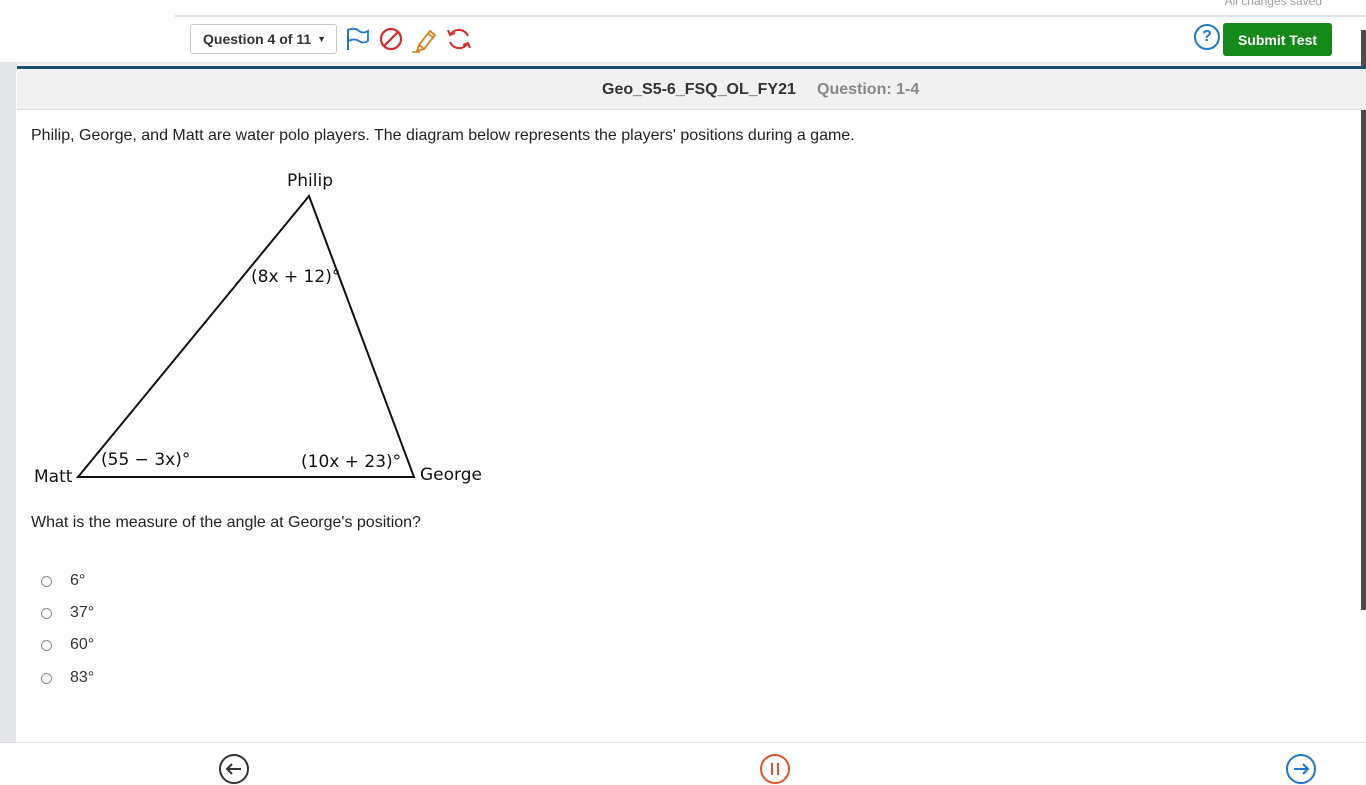  What do you see at coordinates (82, 612) in the screenshot?
I see `choice-label: 37°` at bounding box center [82, 612].